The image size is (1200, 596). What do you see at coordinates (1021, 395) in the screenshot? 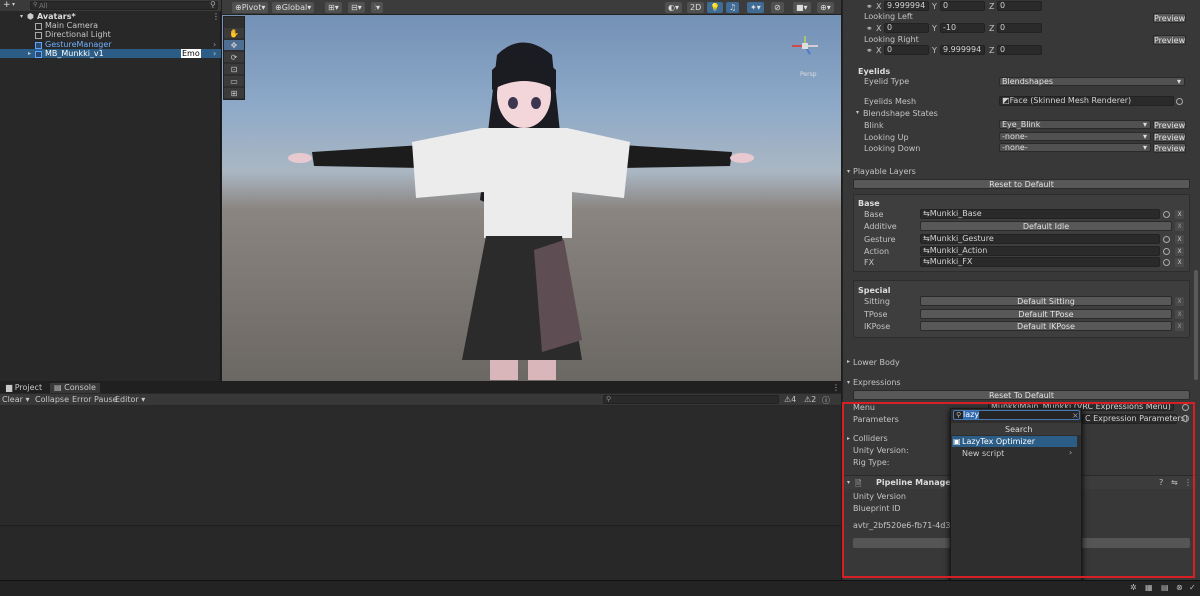
I see `reset-to-default-button: Reset To Default` at bounding box center [1021, 395].